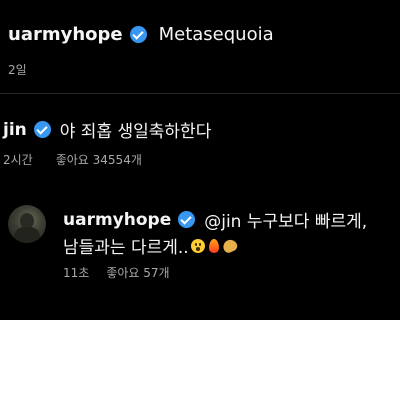 Image resolution: width=400 pixels, height=400 pixels. I want to click on post-caption-text: Metasequoia, so click(216, 34).